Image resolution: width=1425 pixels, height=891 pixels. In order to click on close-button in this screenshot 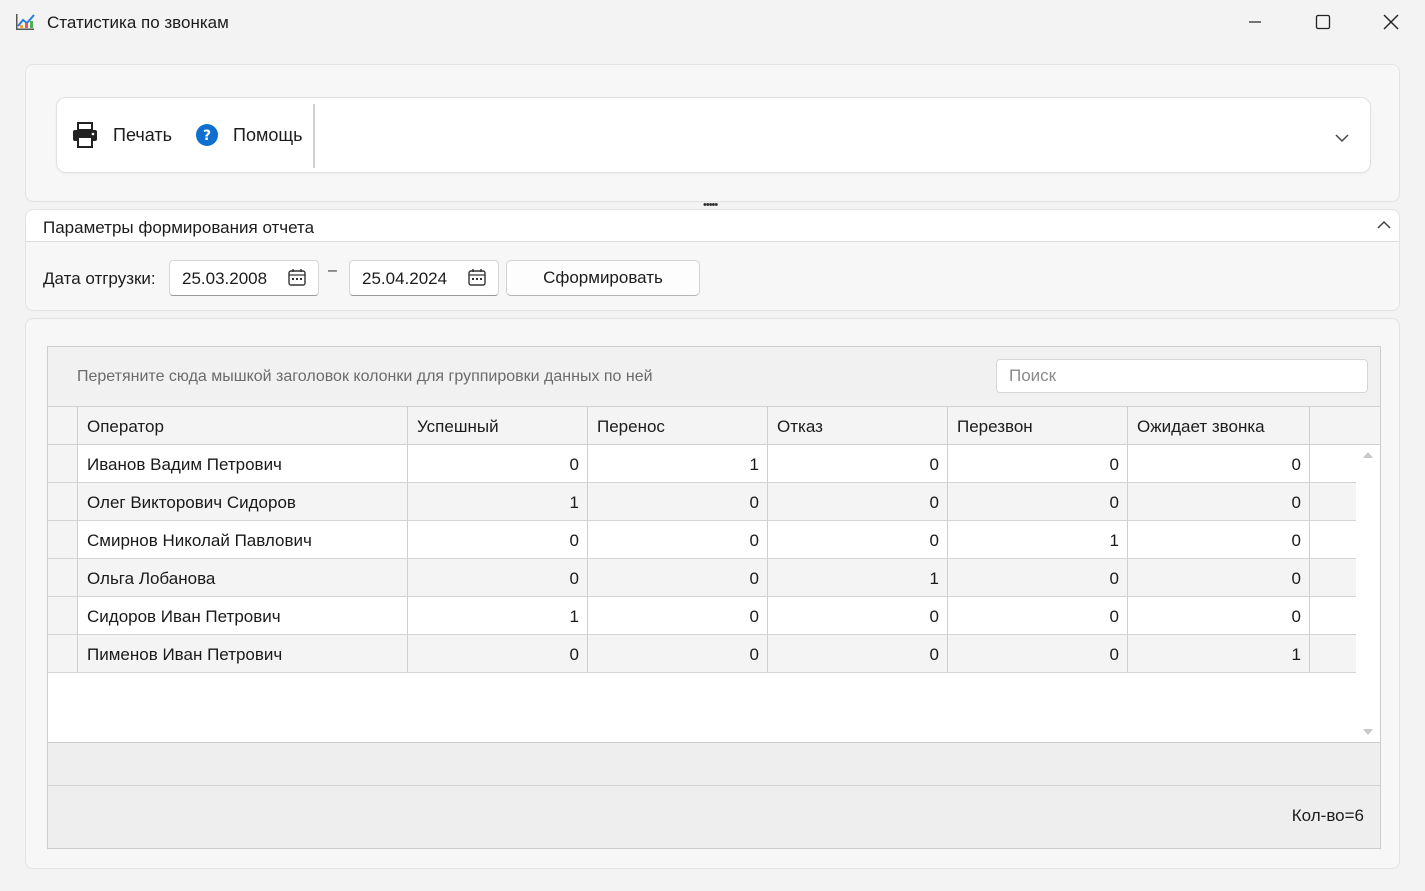, I will do `click(1391, 22)`.